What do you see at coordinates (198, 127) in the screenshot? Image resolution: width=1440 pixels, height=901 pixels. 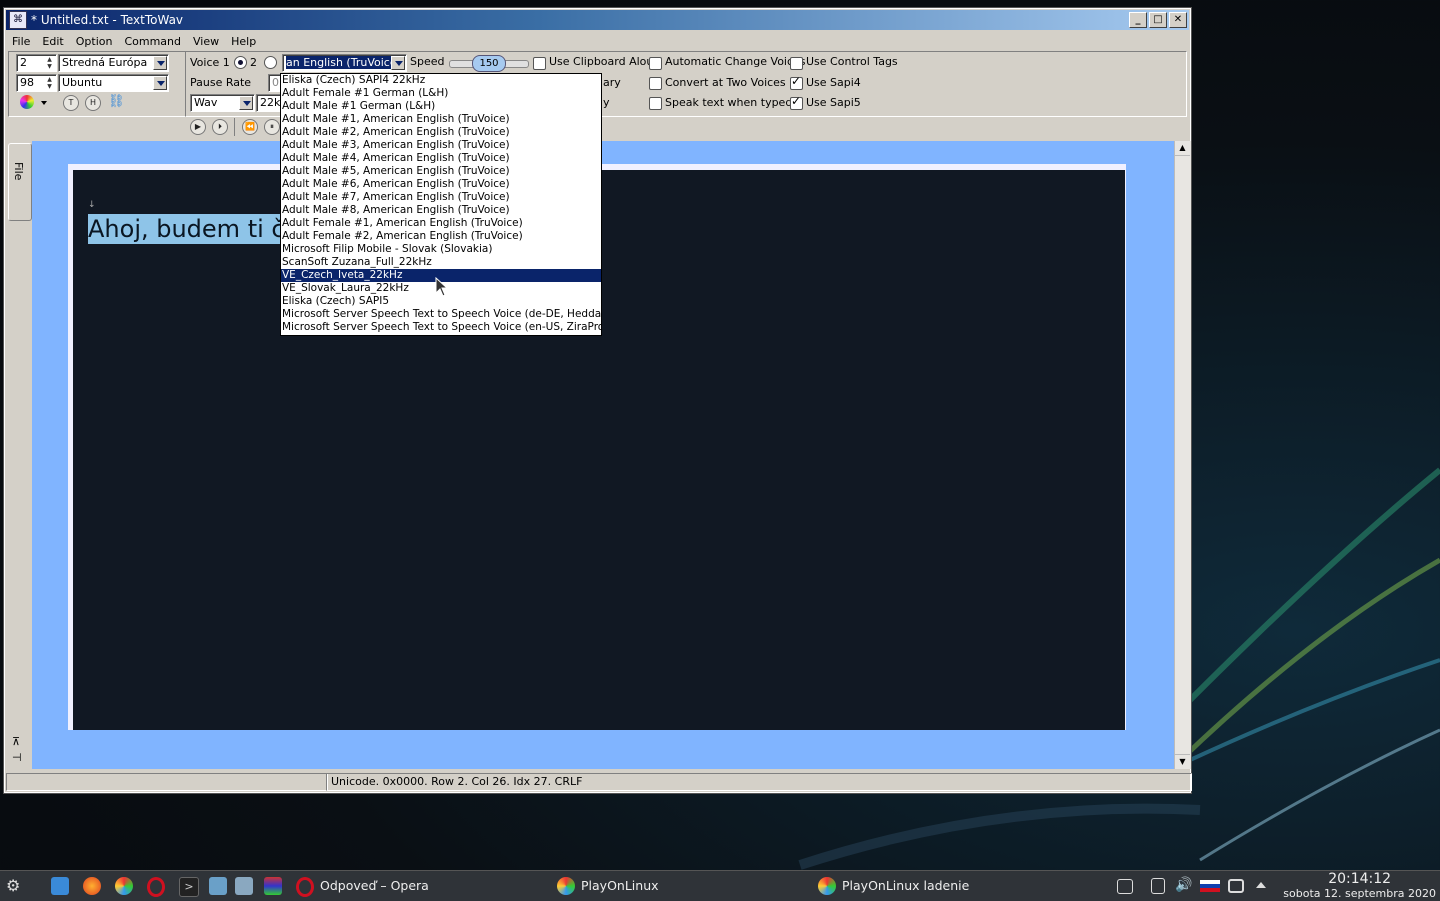 I see `play-icon: ▶` at bounding box center [198, 127].